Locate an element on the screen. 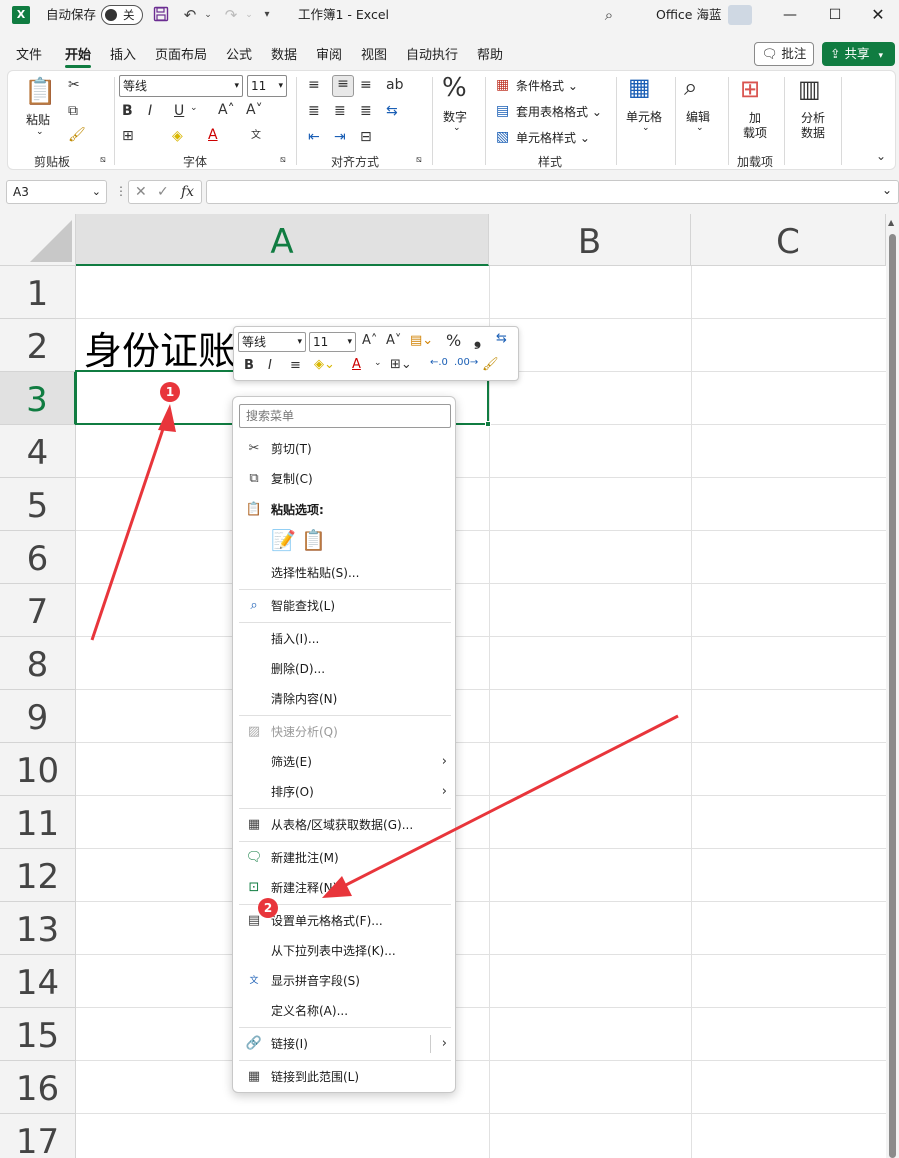 The height and width of the screenshot is (1158, 899). search-icon: ⌕ is located at coordinates (609, 15).